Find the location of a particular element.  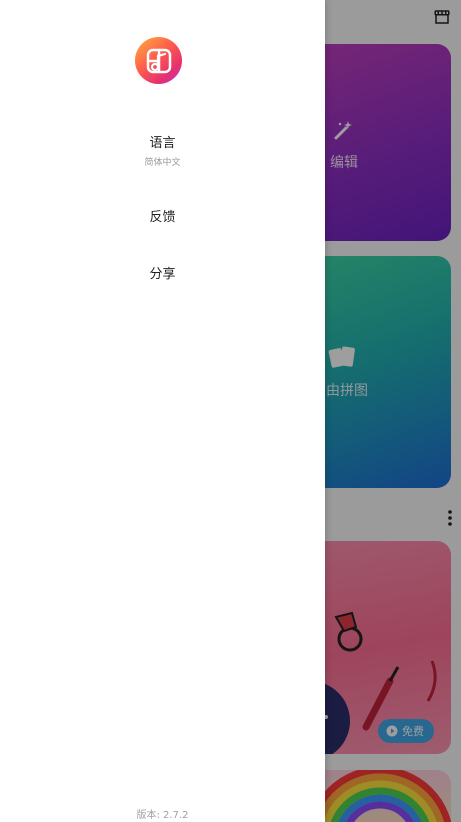

menu-item-label: 分享 is located at coordinates (162, 274).